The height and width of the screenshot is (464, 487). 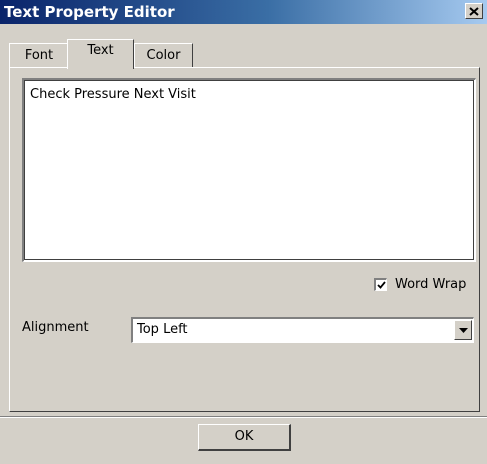 I want to click on tab-font: Font, so click(x=39, y=55).